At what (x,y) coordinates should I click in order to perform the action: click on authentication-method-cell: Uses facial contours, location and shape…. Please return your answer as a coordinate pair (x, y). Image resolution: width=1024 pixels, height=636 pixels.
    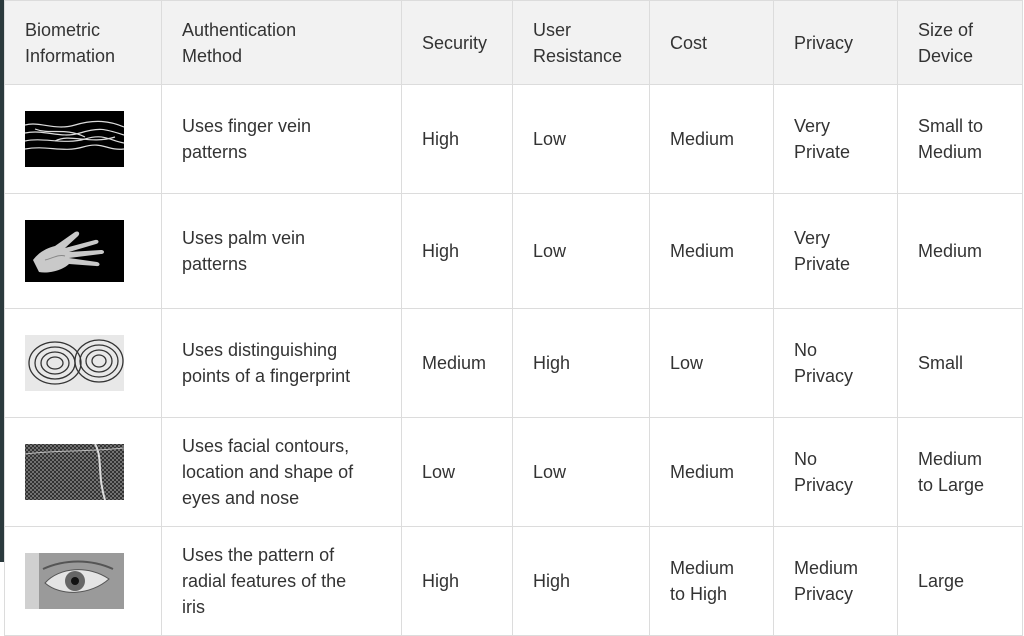
    Looking at the image, I should click on (281, 472).